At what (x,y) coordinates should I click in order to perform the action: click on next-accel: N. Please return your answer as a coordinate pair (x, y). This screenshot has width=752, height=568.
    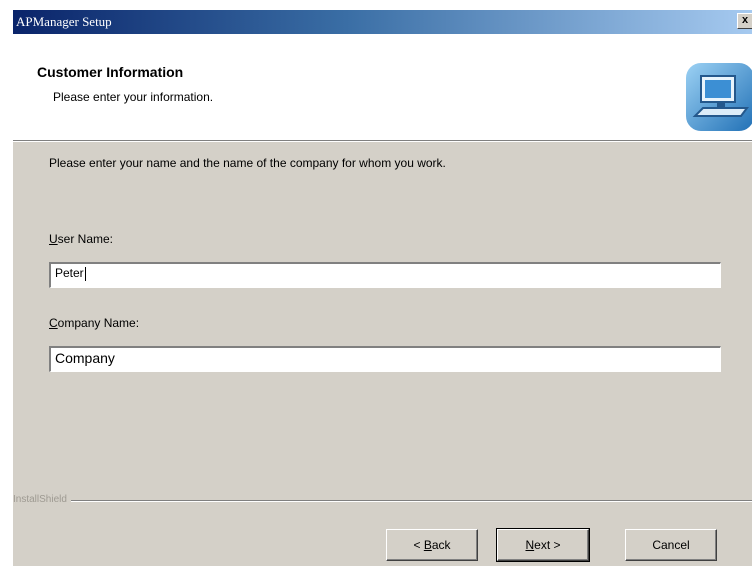
    Looking at the image, I should click on (530, 545).